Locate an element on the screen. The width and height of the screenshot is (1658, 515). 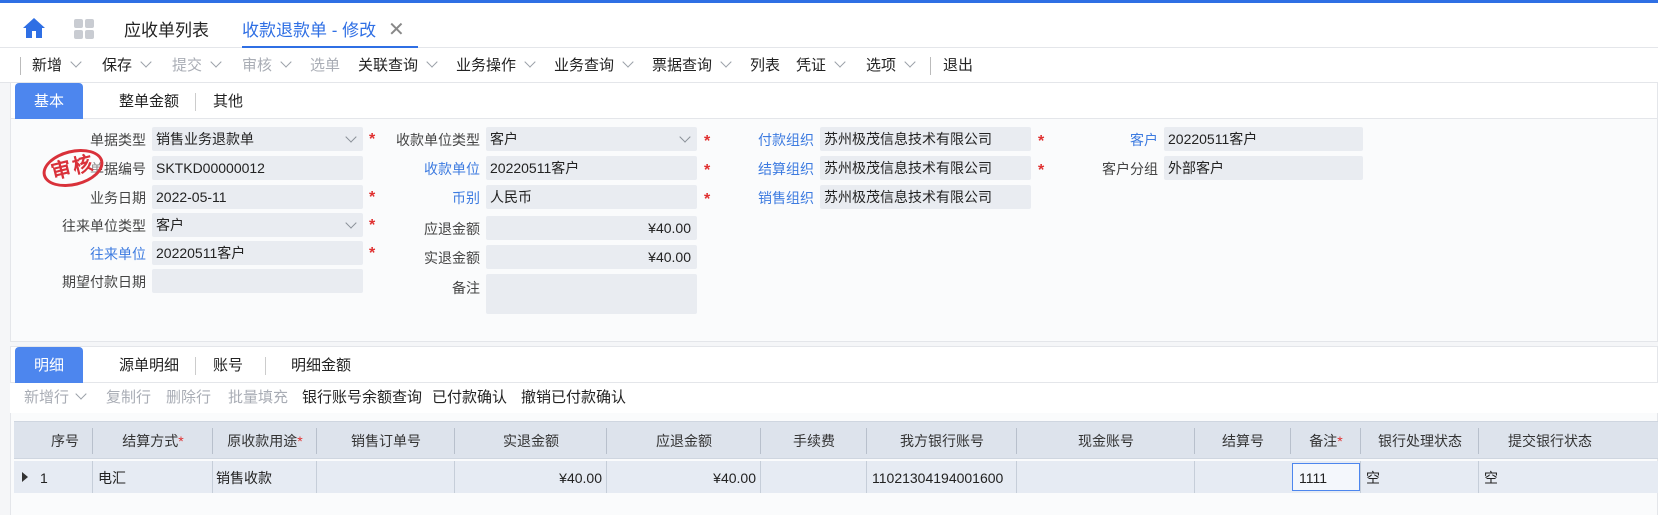
biz-ops-button: 业务操作 is located at coordinates (496, 65).